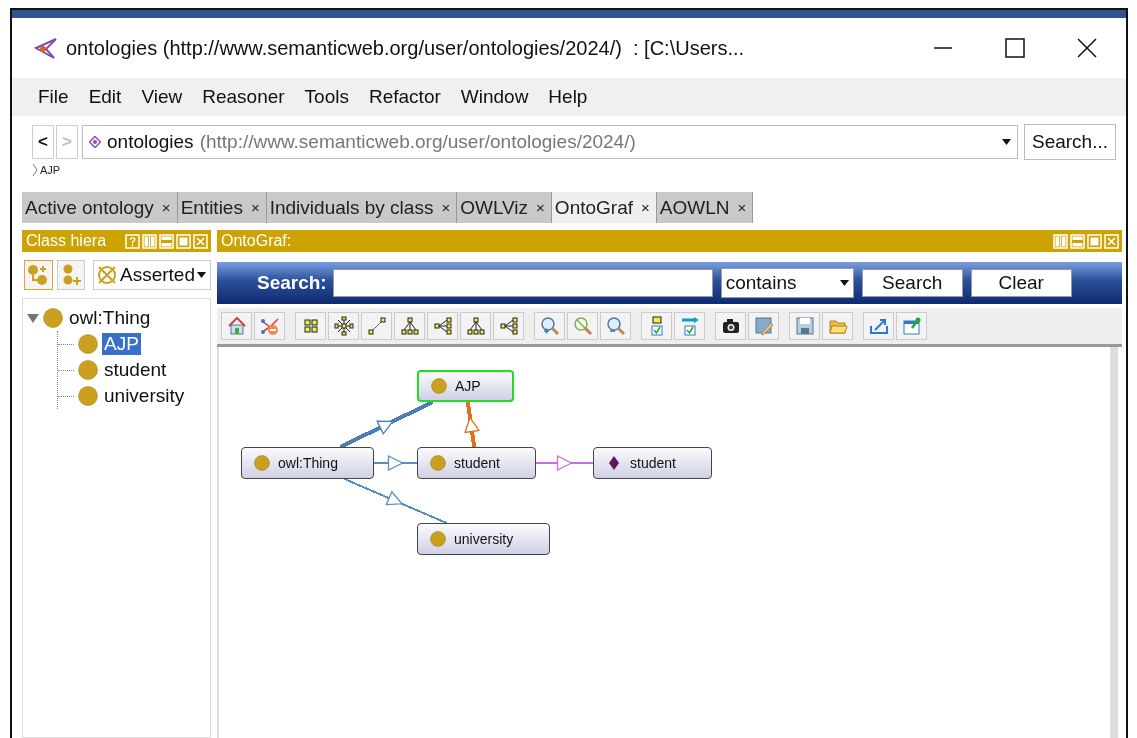 This screenshot has height=738, width=1137. What do you see at coordinates (135, 370) in the screenshot?
I see `tree-item: student` at bounding box center [135, 370].